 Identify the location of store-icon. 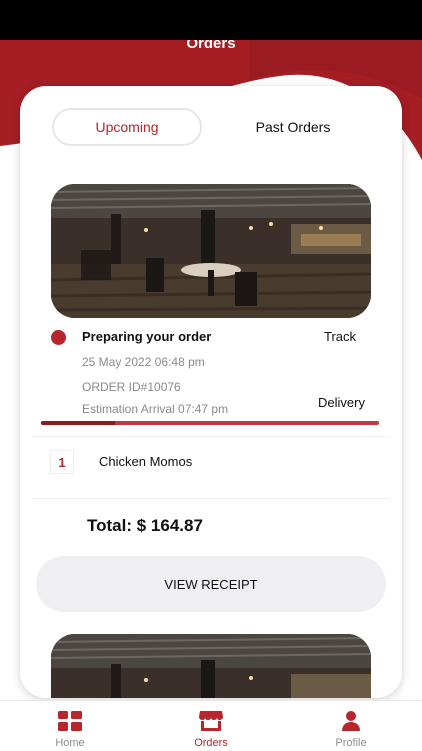
(211, 721).